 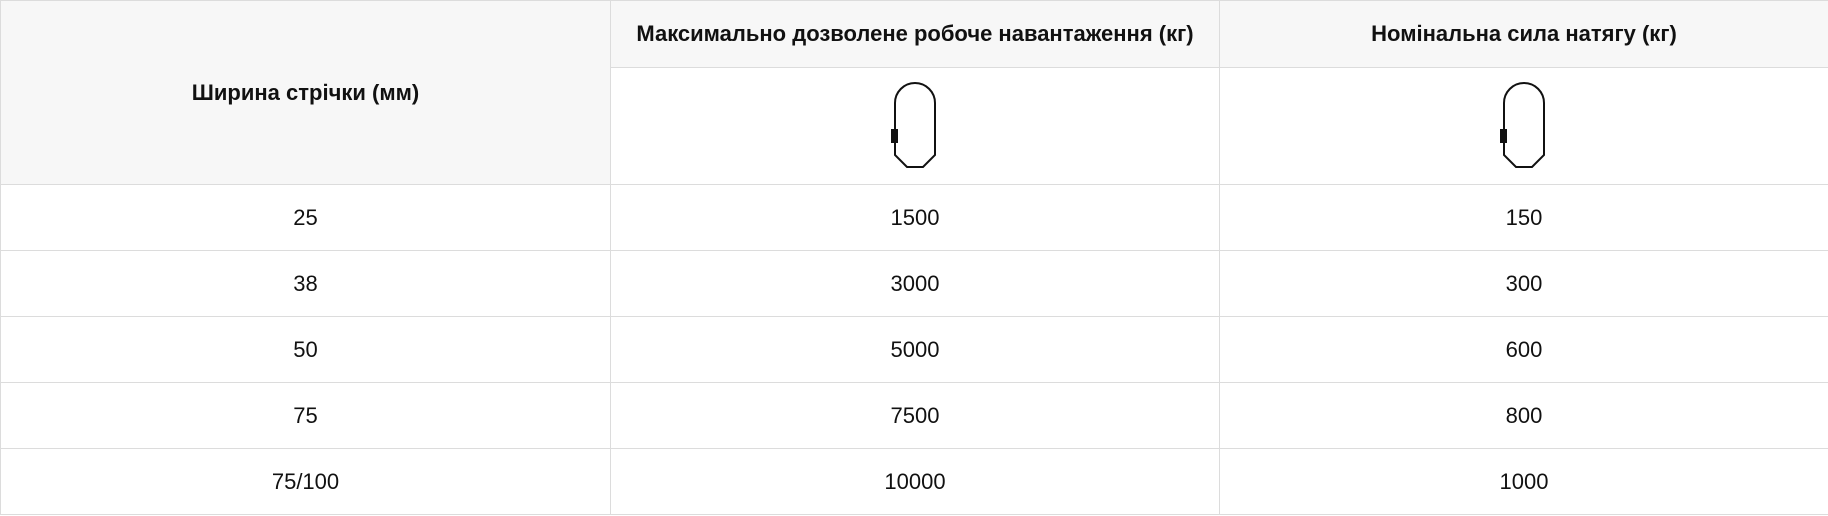 What do you see at coordinates (1523, 217) in the screenshot?
I see `tension-cell: 150` at bounding box center [1523, 217].